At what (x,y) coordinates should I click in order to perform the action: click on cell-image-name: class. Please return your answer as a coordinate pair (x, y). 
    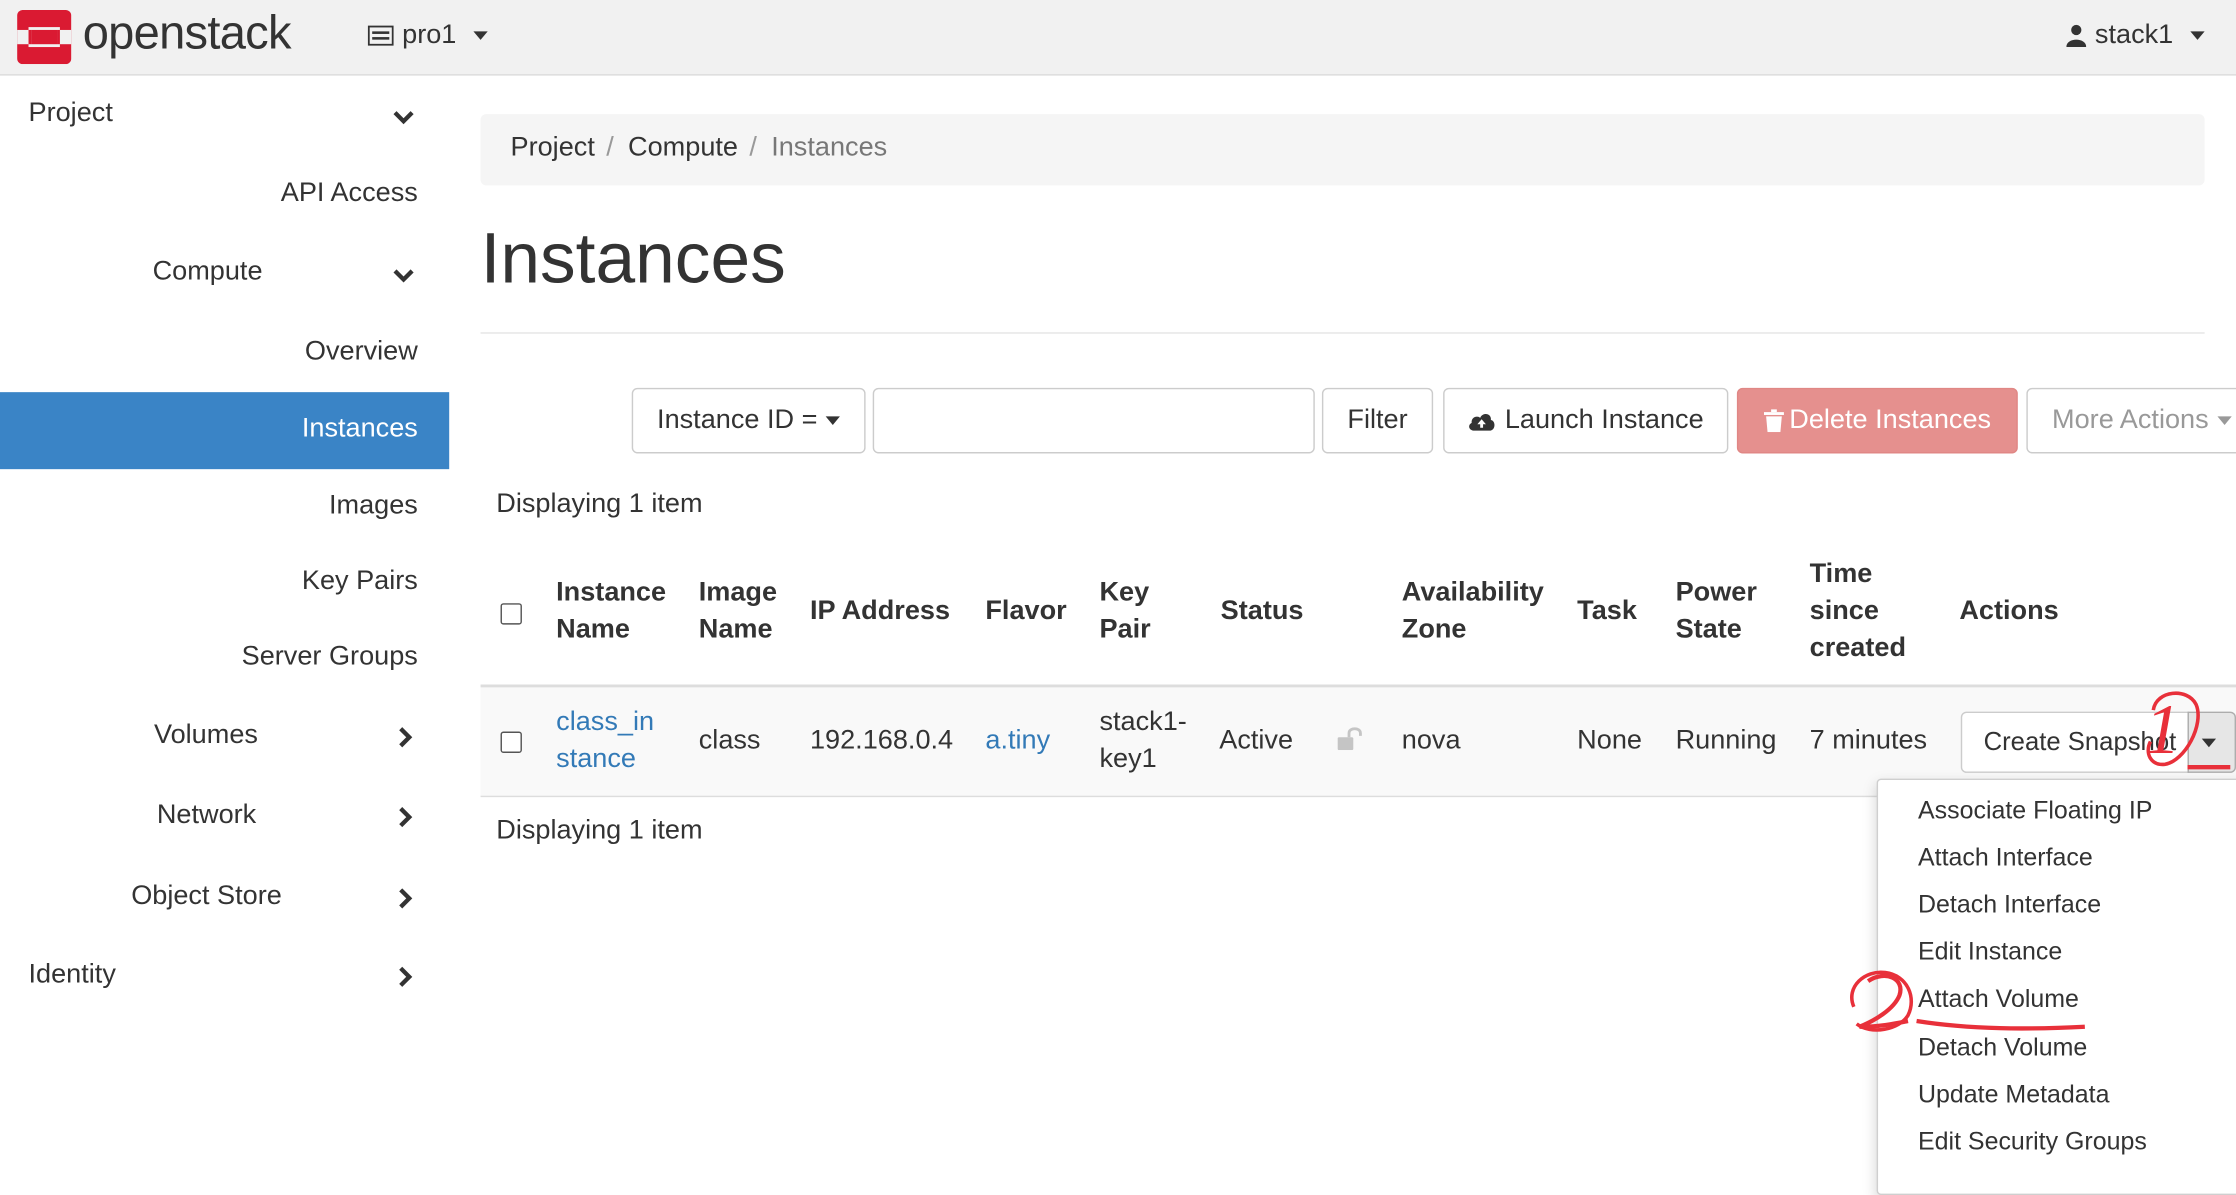
    Looking at the image, I should click on (729, 740).